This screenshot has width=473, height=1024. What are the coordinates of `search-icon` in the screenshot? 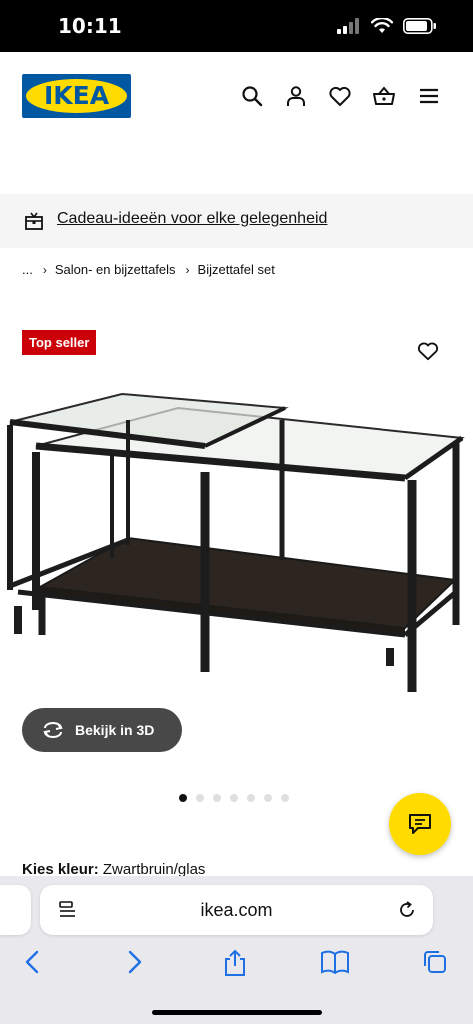 It's located at (252, 96).